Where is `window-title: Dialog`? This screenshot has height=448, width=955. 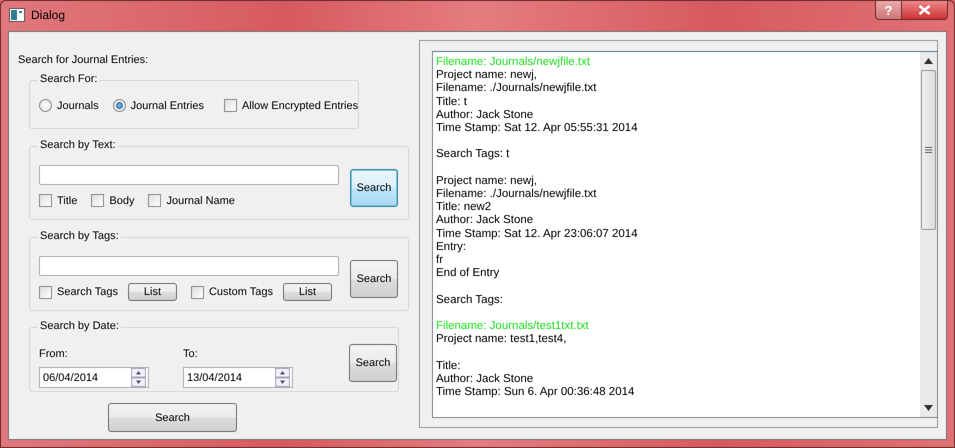 window-title: Dialog is located at coordinates (48, 15).